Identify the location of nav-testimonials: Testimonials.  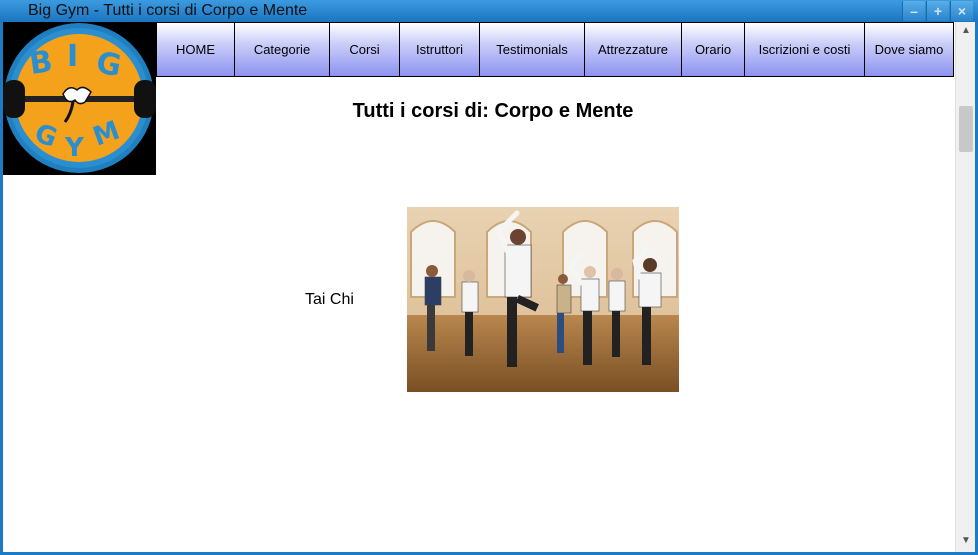
(532, 49).